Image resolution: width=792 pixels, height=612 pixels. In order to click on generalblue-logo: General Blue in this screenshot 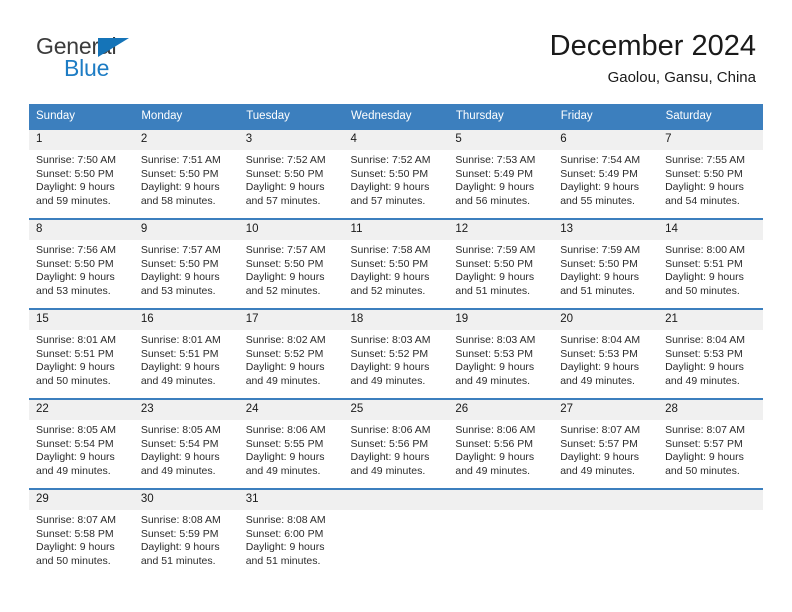, I will do `click(146, 61)`.